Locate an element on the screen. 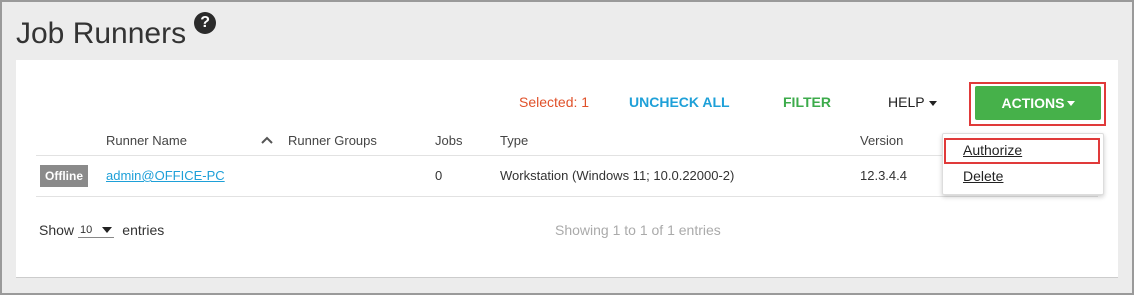 Image resolution: width=1134 pixels, height=295 pixels. runner-name-link: admin@OFFICE-PC is located at coordinates (165, 175).